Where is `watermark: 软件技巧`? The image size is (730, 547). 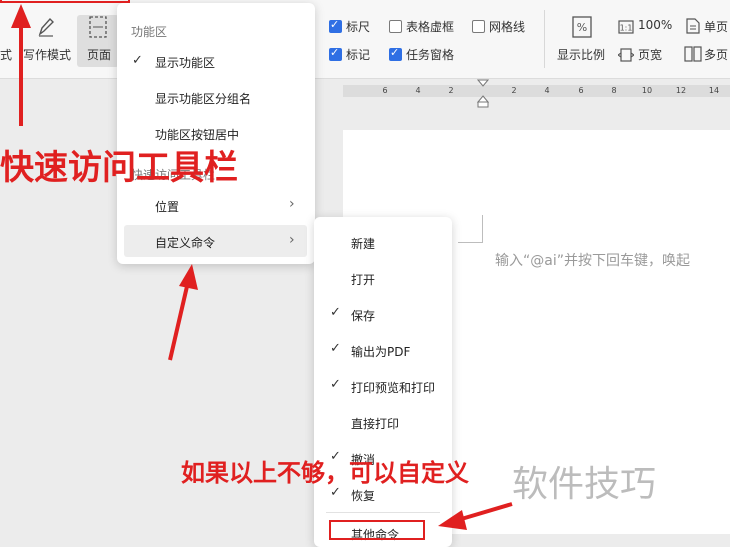
watermark: 软件技巧 is located at coordinates (584, 484).